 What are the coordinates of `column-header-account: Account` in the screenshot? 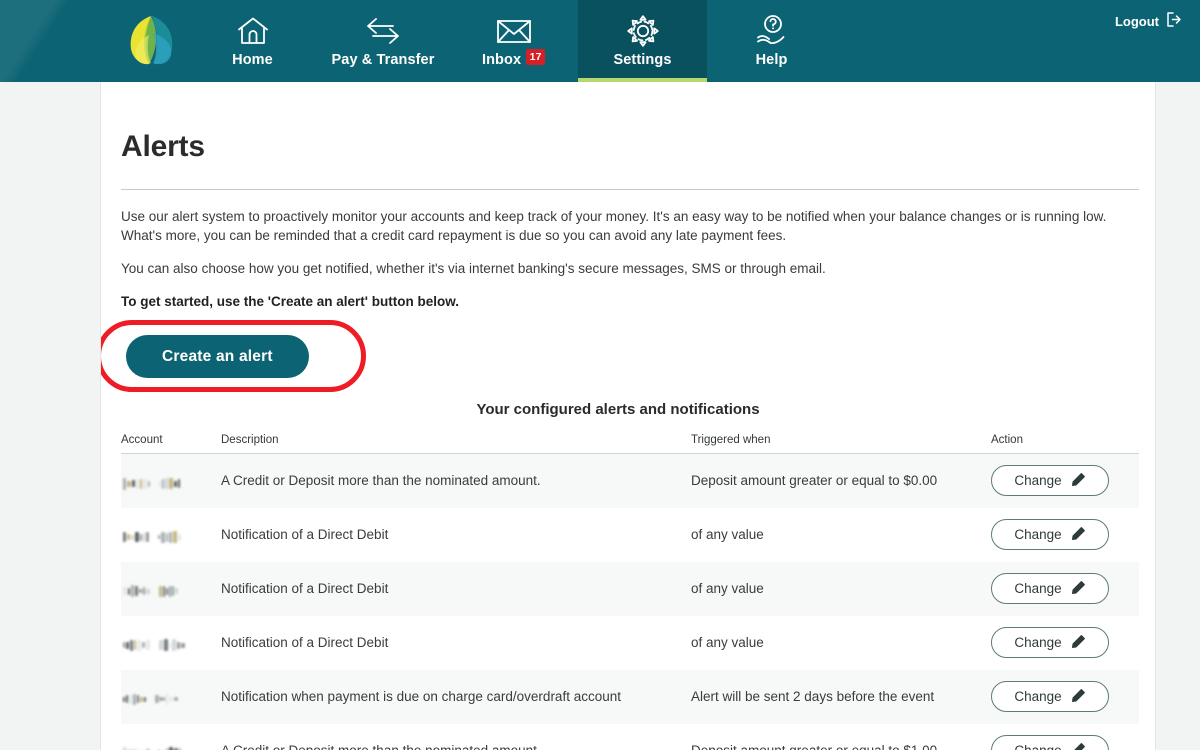 It's located at (171, 444).